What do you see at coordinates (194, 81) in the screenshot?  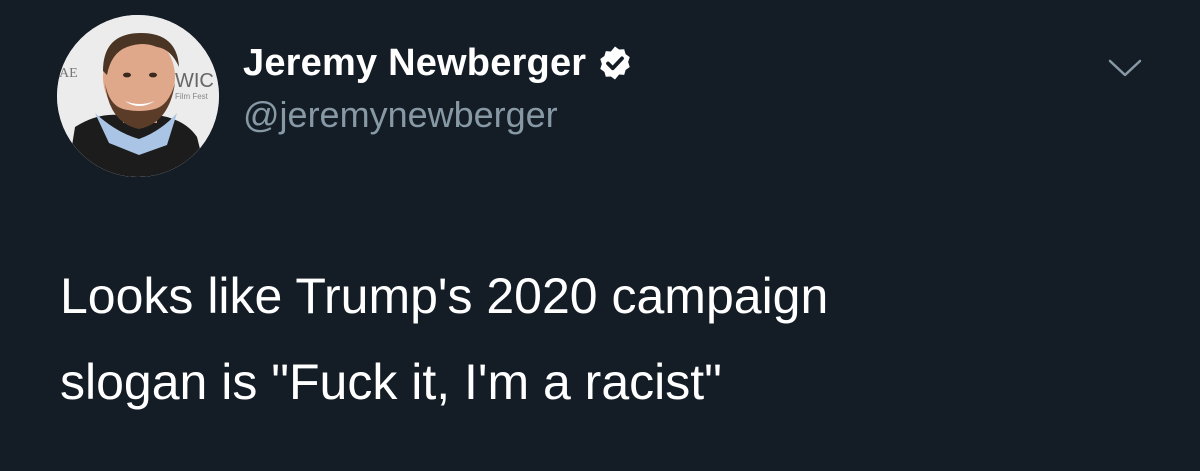 I see `backdrop-right-text: WIC` at bounding box center [194, 81].